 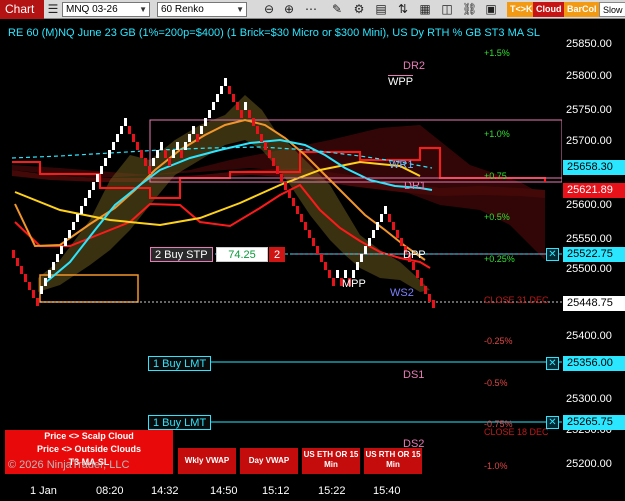 What do you see at coordinates (180, 363) in the screenshot?
I see `buy-lmt-order-label-1: 1 Buy LMT` at bounding box center [180, 363].